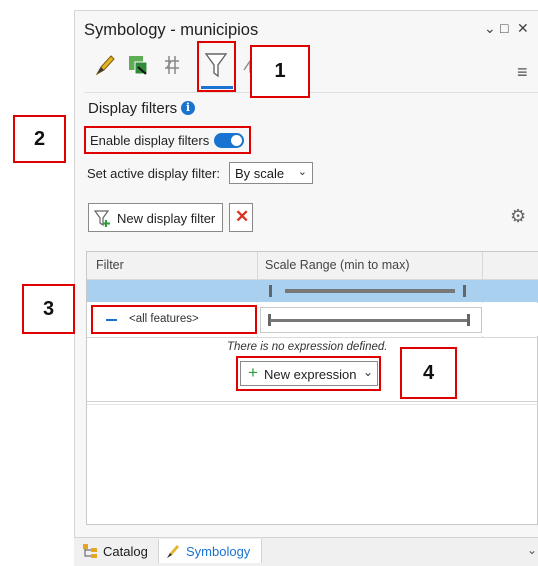 Image resolution: width=538 pixels, height=566 pixels. What do you see at coordinates (174, 319) in the screenshot?
I see `callout-box-all-features` at bounding box center [174, 319].